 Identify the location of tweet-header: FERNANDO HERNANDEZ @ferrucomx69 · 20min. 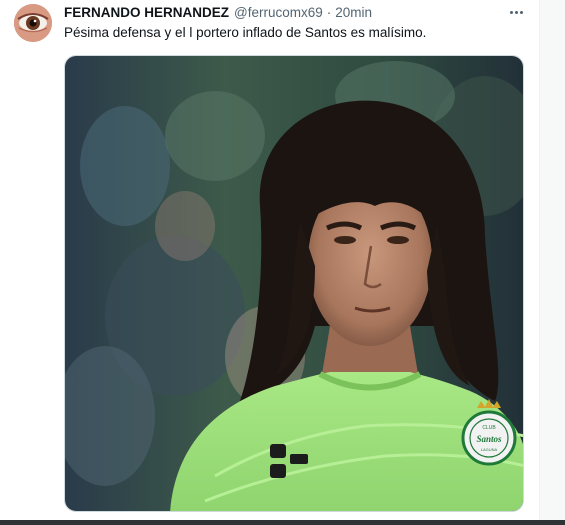
(218, 13).